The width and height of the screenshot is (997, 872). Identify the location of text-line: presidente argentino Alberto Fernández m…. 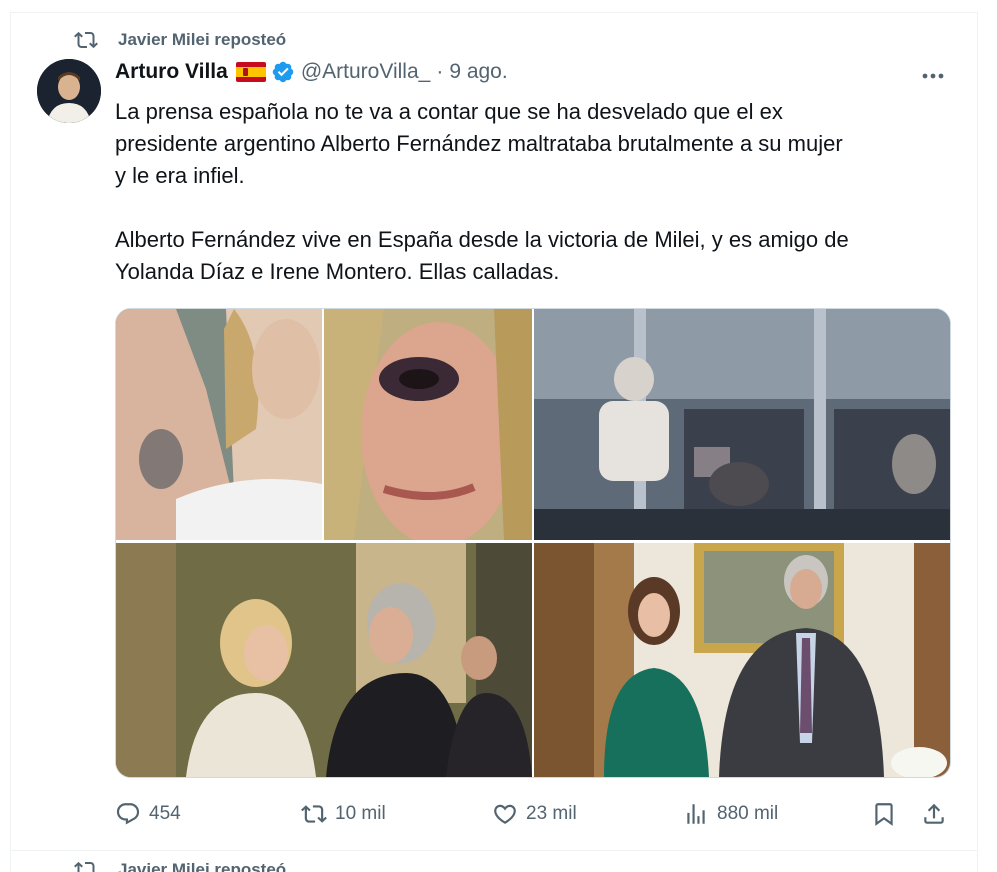
(479, 143).